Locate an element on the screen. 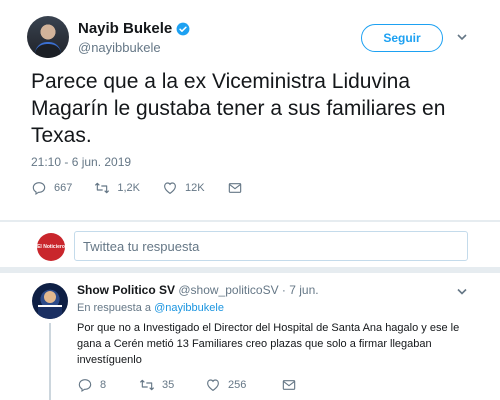 The width and height of the screenshot is (500, 400). reply-retweet-action: 35 is located at coordinates (172, 385).